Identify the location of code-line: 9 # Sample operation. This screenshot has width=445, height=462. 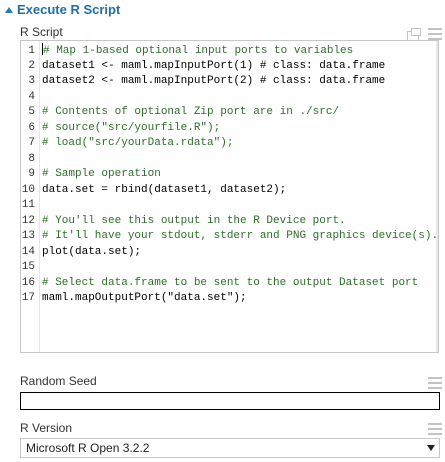
(229, 175).